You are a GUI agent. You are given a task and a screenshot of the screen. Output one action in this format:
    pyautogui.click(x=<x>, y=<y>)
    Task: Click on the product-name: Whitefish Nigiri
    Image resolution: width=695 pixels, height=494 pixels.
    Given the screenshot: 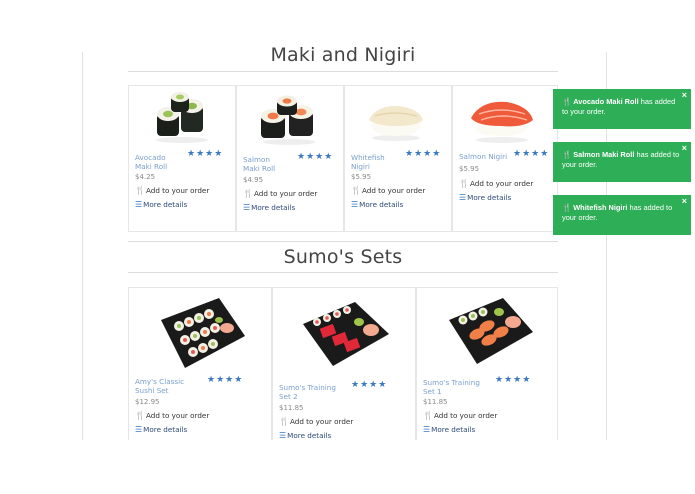 What is the action you would take?
    pyautogui.click(x=371, y=162)
    